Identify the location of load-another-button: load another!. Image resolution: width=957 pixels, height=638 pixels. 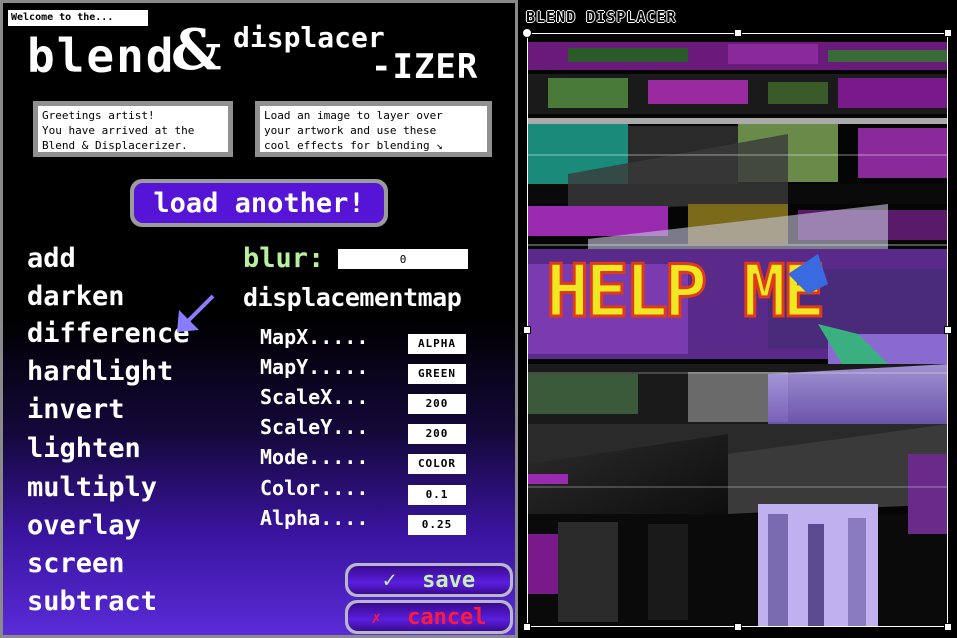
(259, 203).